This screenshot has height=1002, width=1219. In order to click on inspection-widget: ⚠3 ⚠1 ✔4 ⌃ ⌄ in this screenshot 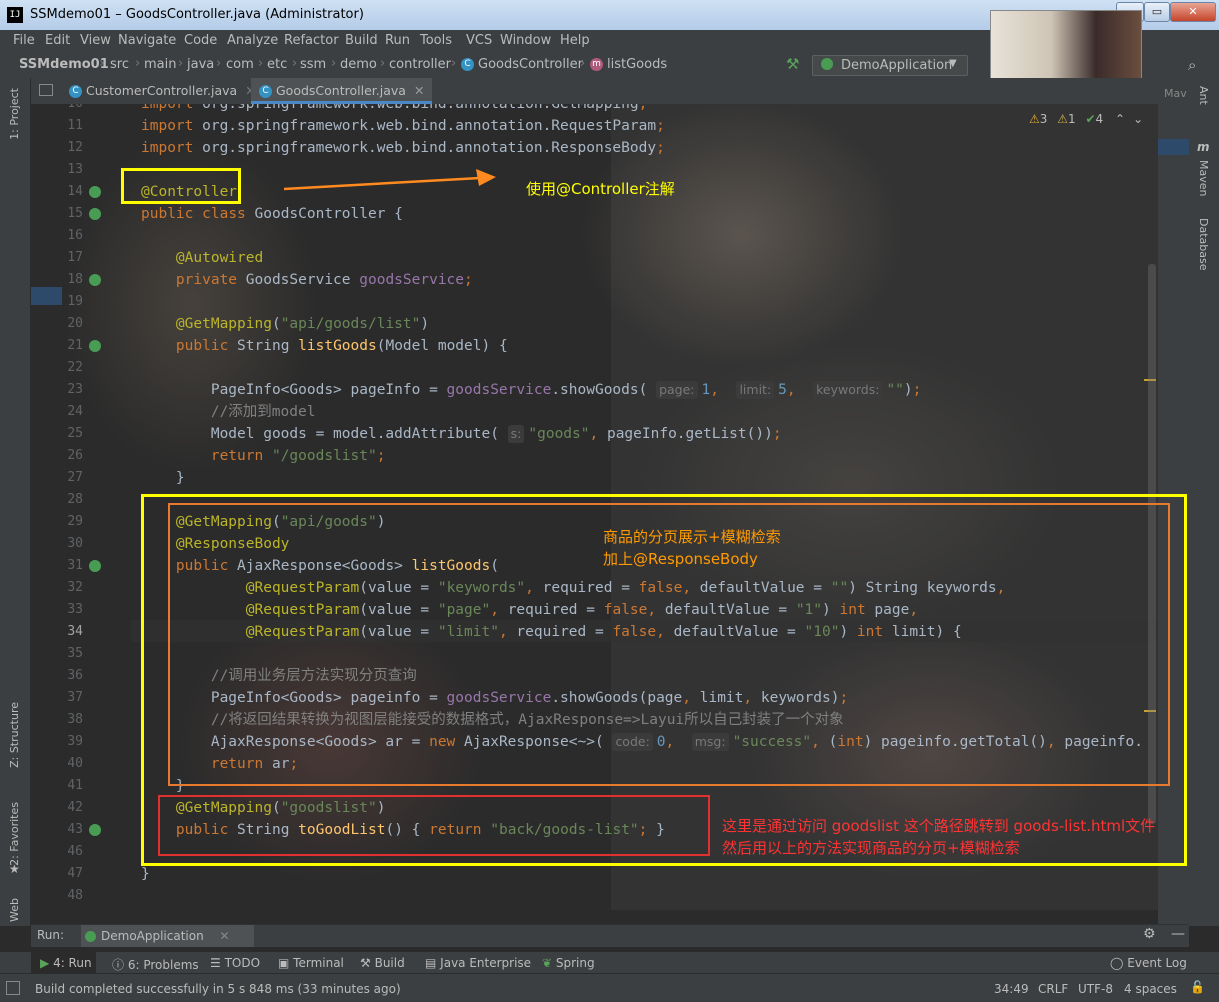, I will do `click(1086, 119)`.